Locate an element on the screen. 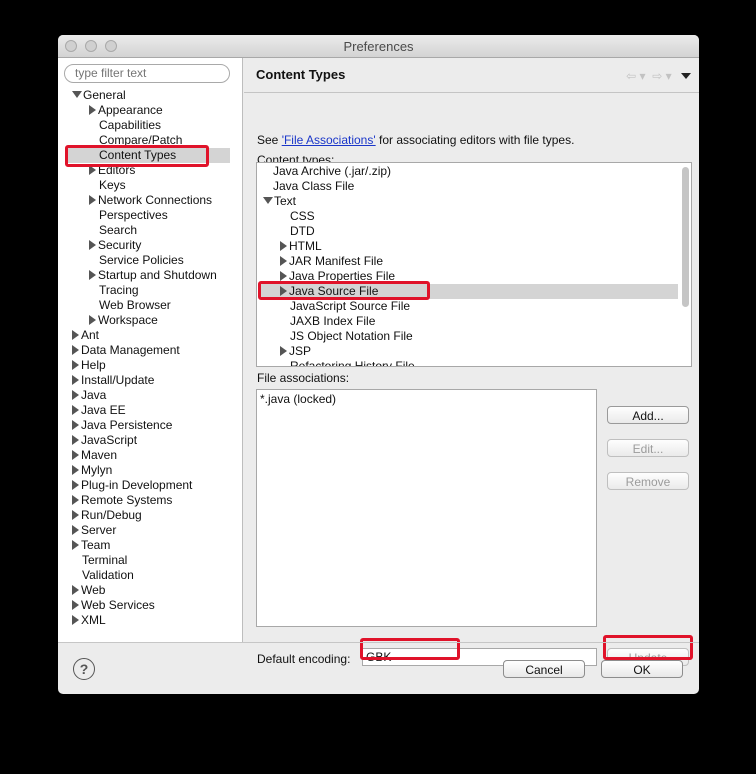 The width and height of the screenshot is (756, 774). sidebar-item: Search is located at coordinates (147, 230).